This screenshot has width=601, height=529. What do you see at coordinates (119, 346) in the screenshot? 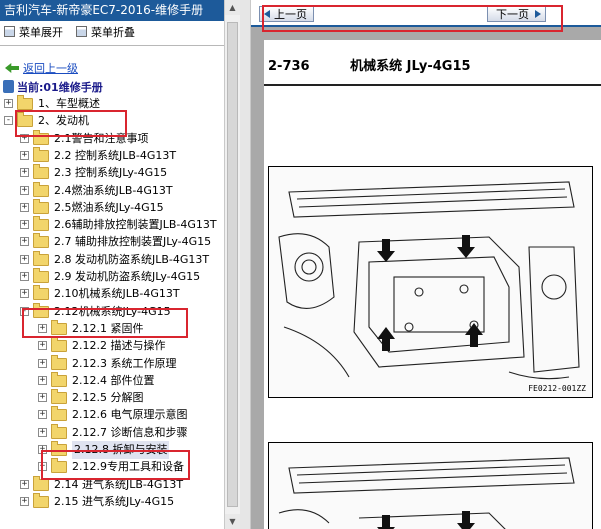
I see `tree-node-label: 2.12.2 描述与操作` at bounding box center [119, 346].